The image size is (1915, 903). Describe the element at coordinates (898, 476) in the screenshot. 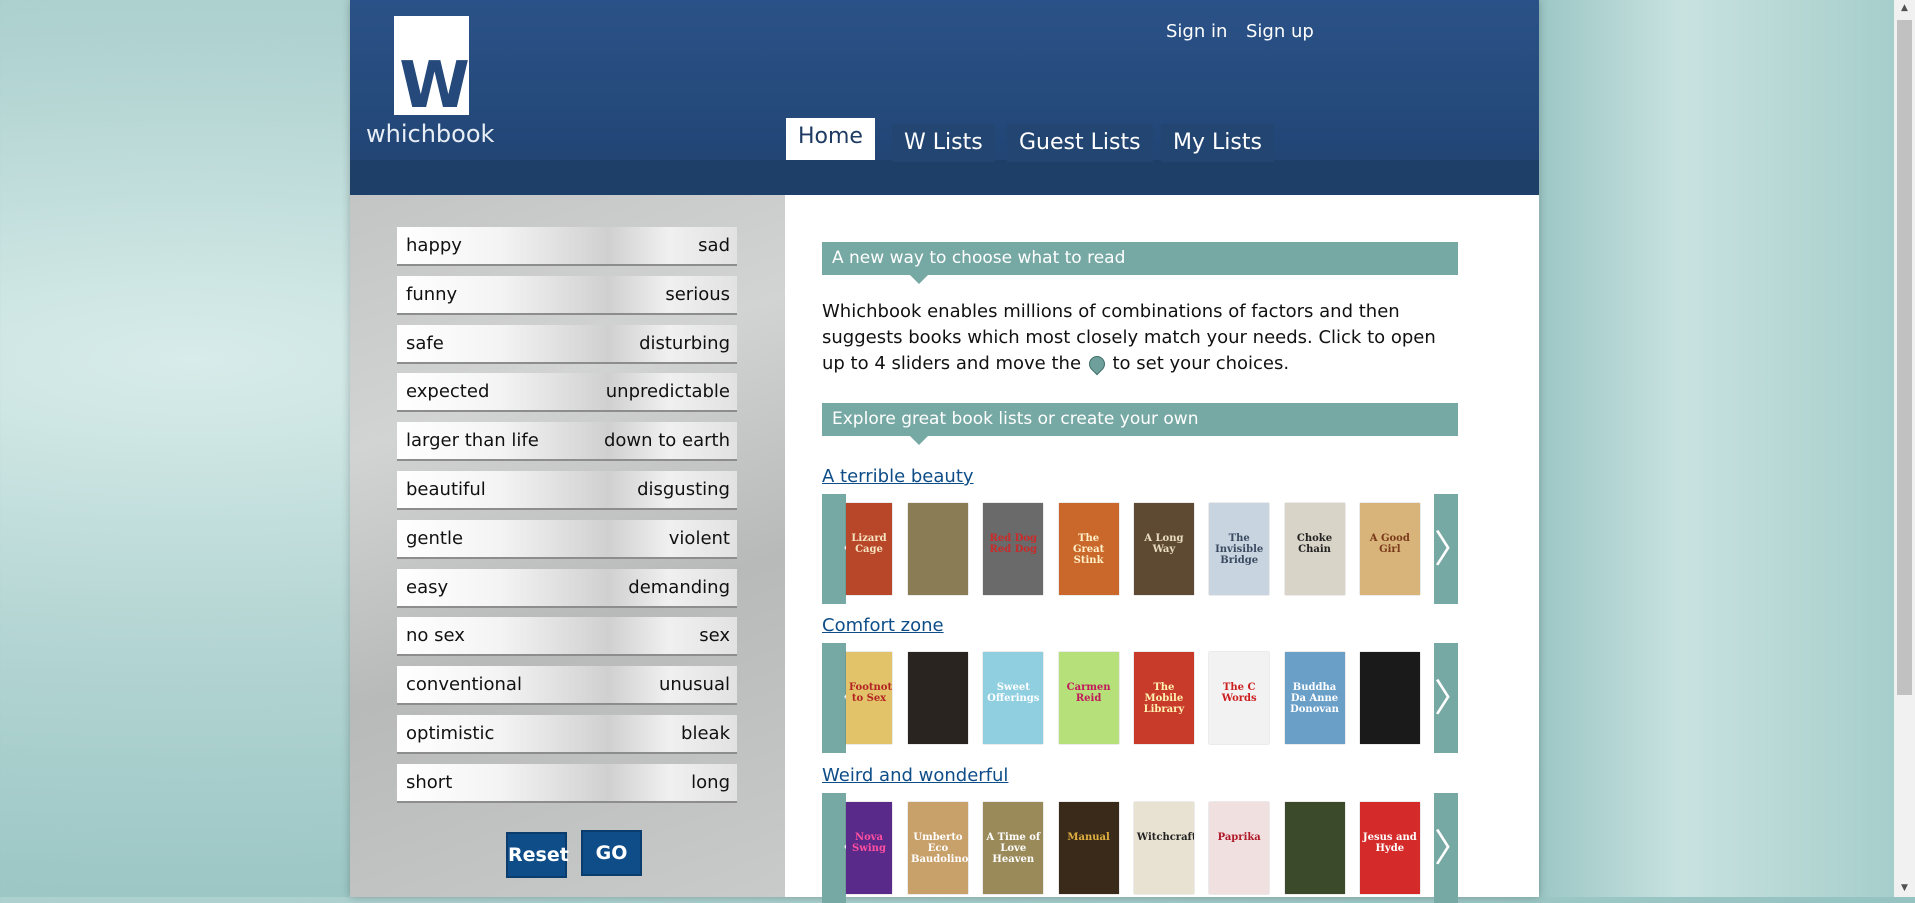

I see `book-list-title: A terrible beauty` at that location.